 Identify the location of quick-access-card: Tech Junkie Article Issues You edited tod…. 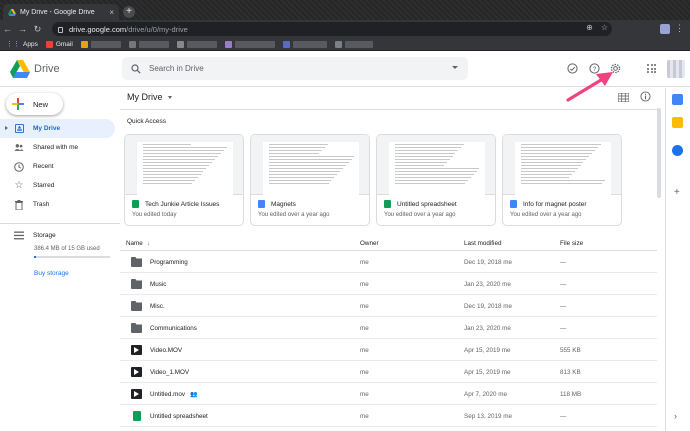
(184, 180).